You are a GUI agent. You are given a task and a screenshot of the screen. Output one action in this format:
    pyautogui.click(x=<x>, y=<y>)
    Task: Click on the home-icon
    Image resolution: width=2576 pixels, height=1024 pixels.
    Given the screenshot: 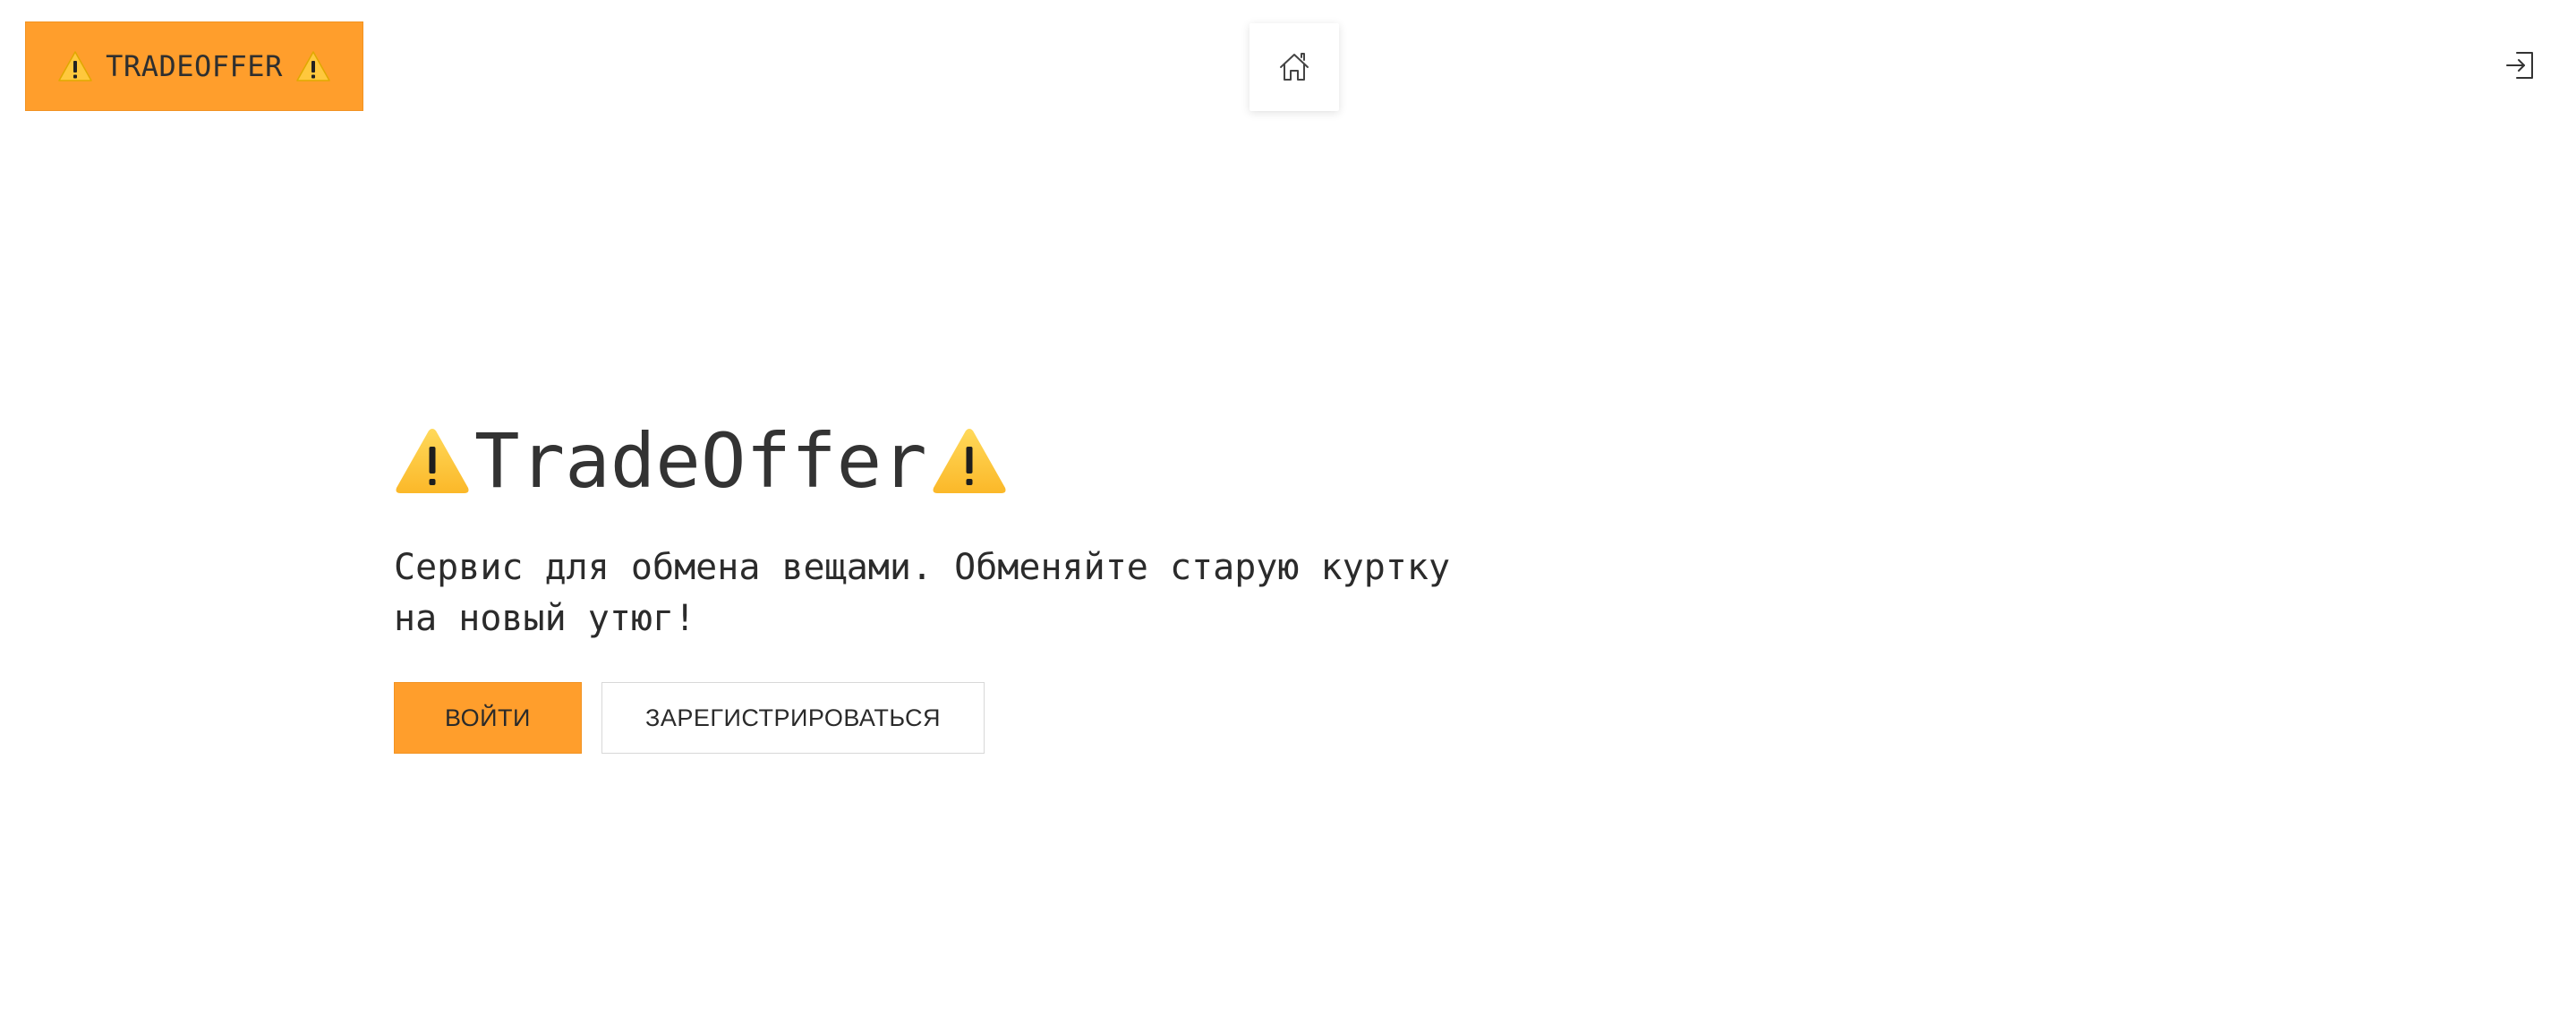 What is the action you would take?
    pyautogui.click(x=1294, y=67)
    